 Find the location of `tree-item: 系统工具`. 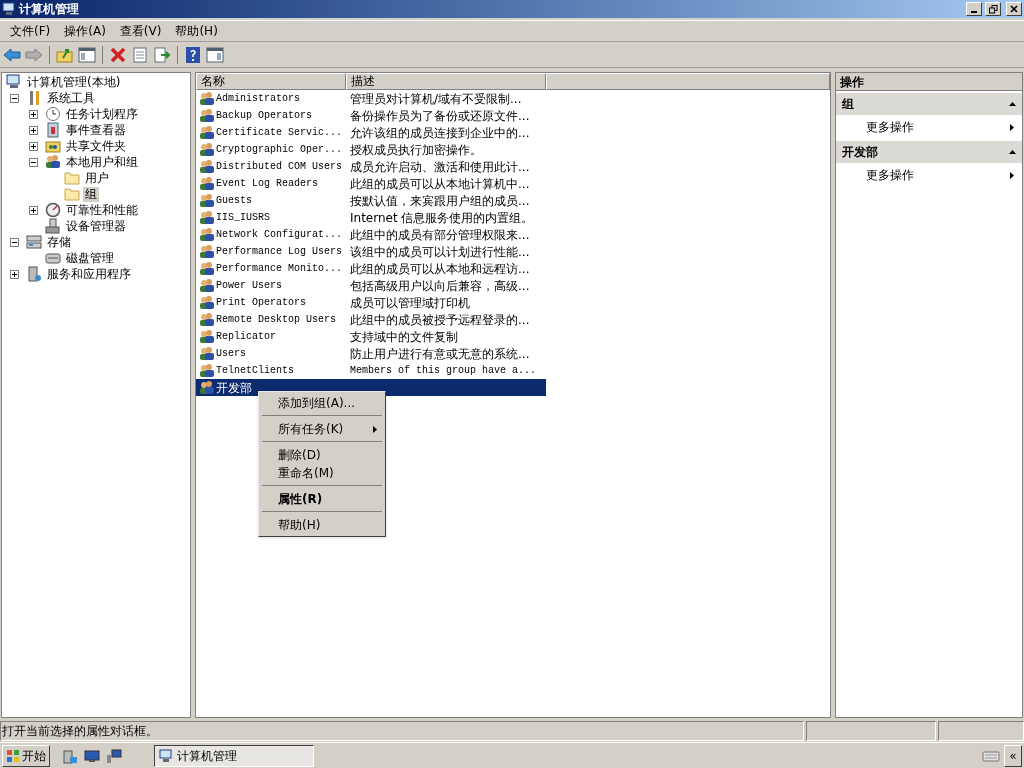

tree-item: 系统工具 is located at coordinates (71, 98).